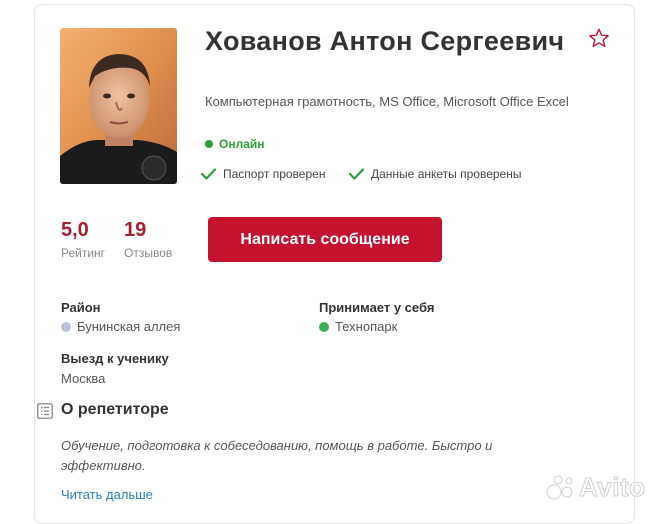 The height and width of the screenshot is (524, 654). Describe the element at coordinates (559, 487) in the screenshot. I see `avito-logo-icon` at that location.